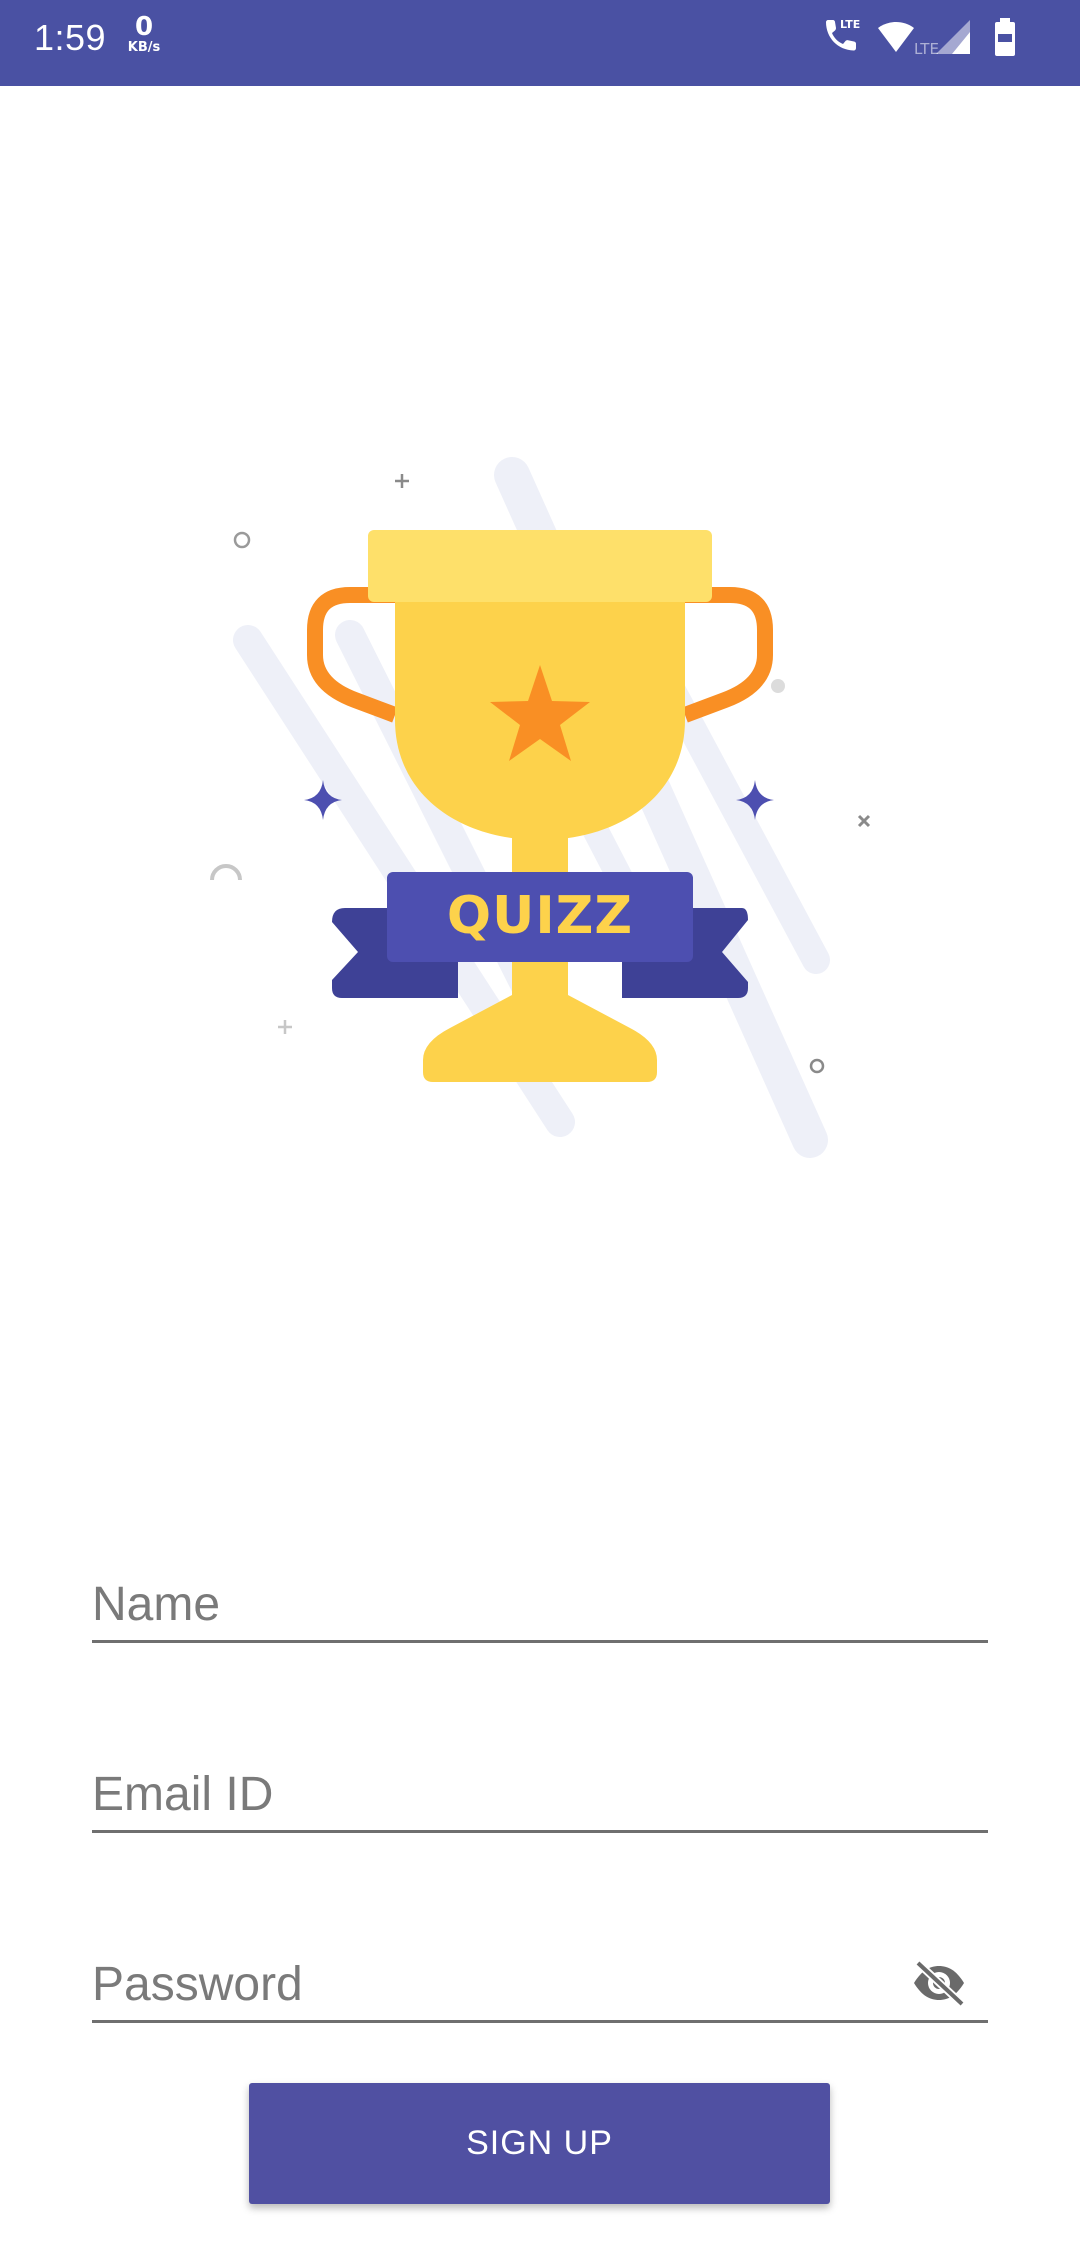  I want to click on network-speed-unit: KB/s, so click(144, 47).